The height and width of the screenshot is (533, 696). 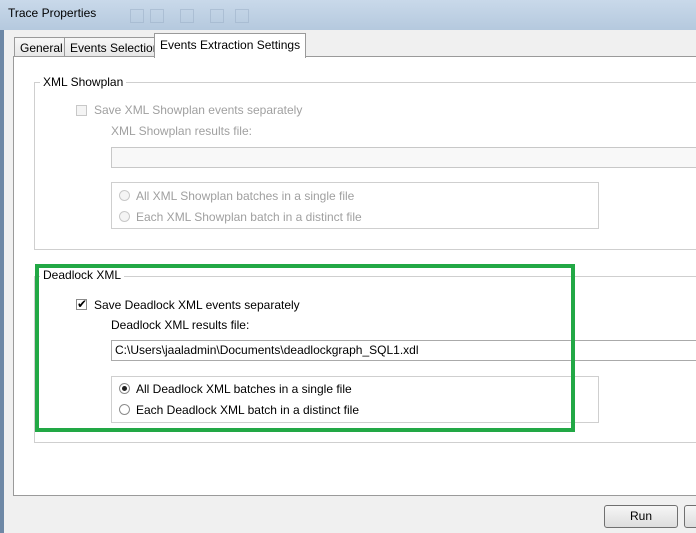 What do you see at coordinates (181, 131) in the screenshot?
I see `showplan-results-label: XML Showplan results file:` at bounding box center [181, 131].